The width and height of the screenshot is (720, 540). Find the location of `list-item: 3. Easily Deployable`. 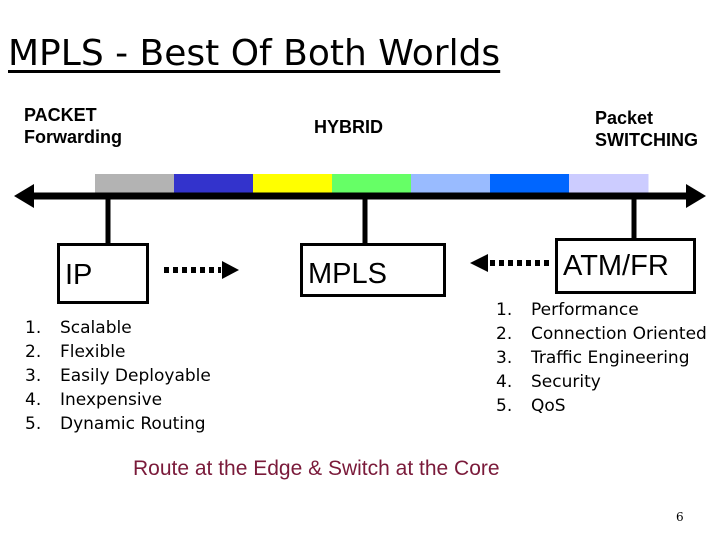

list-item: 3. Easily Deployable is located at coordinates (118, 376).